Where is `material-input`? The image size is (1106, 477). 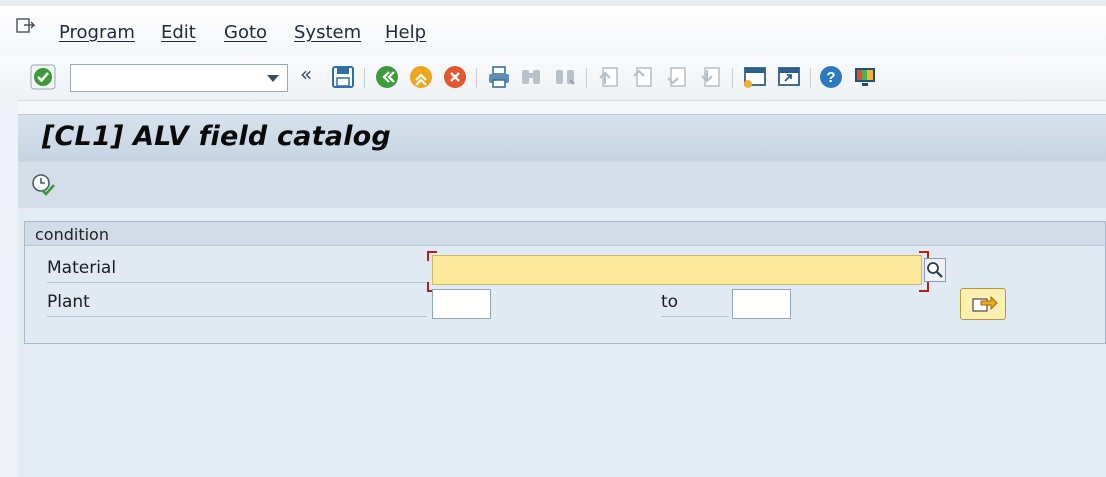 material-input is located at coordinates (677, 270).